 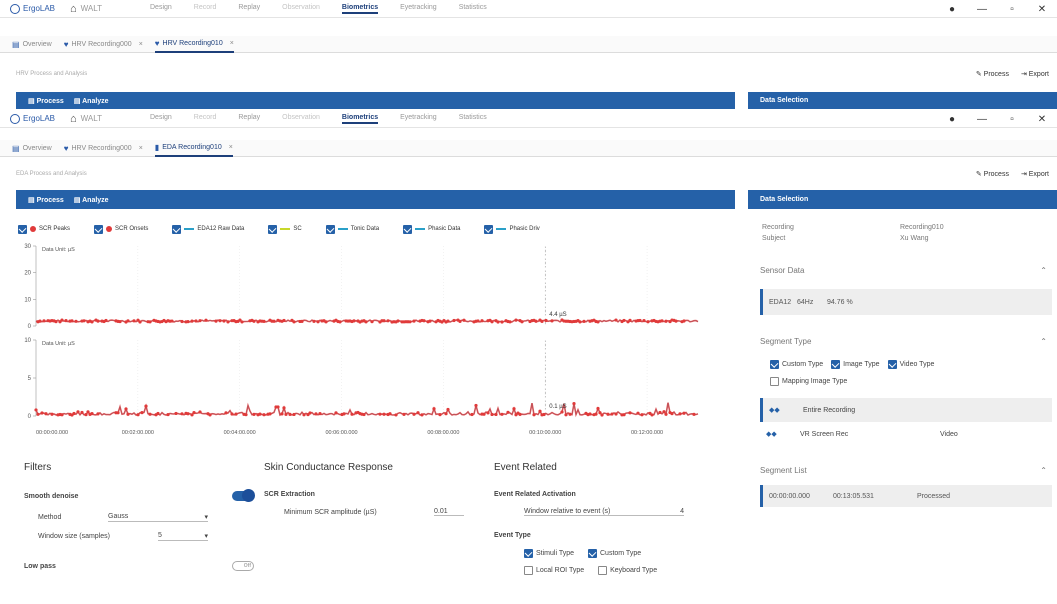 I want to click on legend-item-scr-peaks: SCR Peaks, so click(x=44, y=229).